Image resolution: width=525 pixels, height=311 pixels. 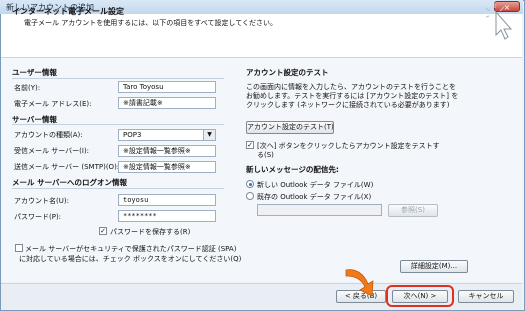 What do you see at coordinates (67, 167) in the screenshot?
I see `outgoing-server-label: 送信メール サーバー (SMTP)(O):` at bounding box center [67, 167].